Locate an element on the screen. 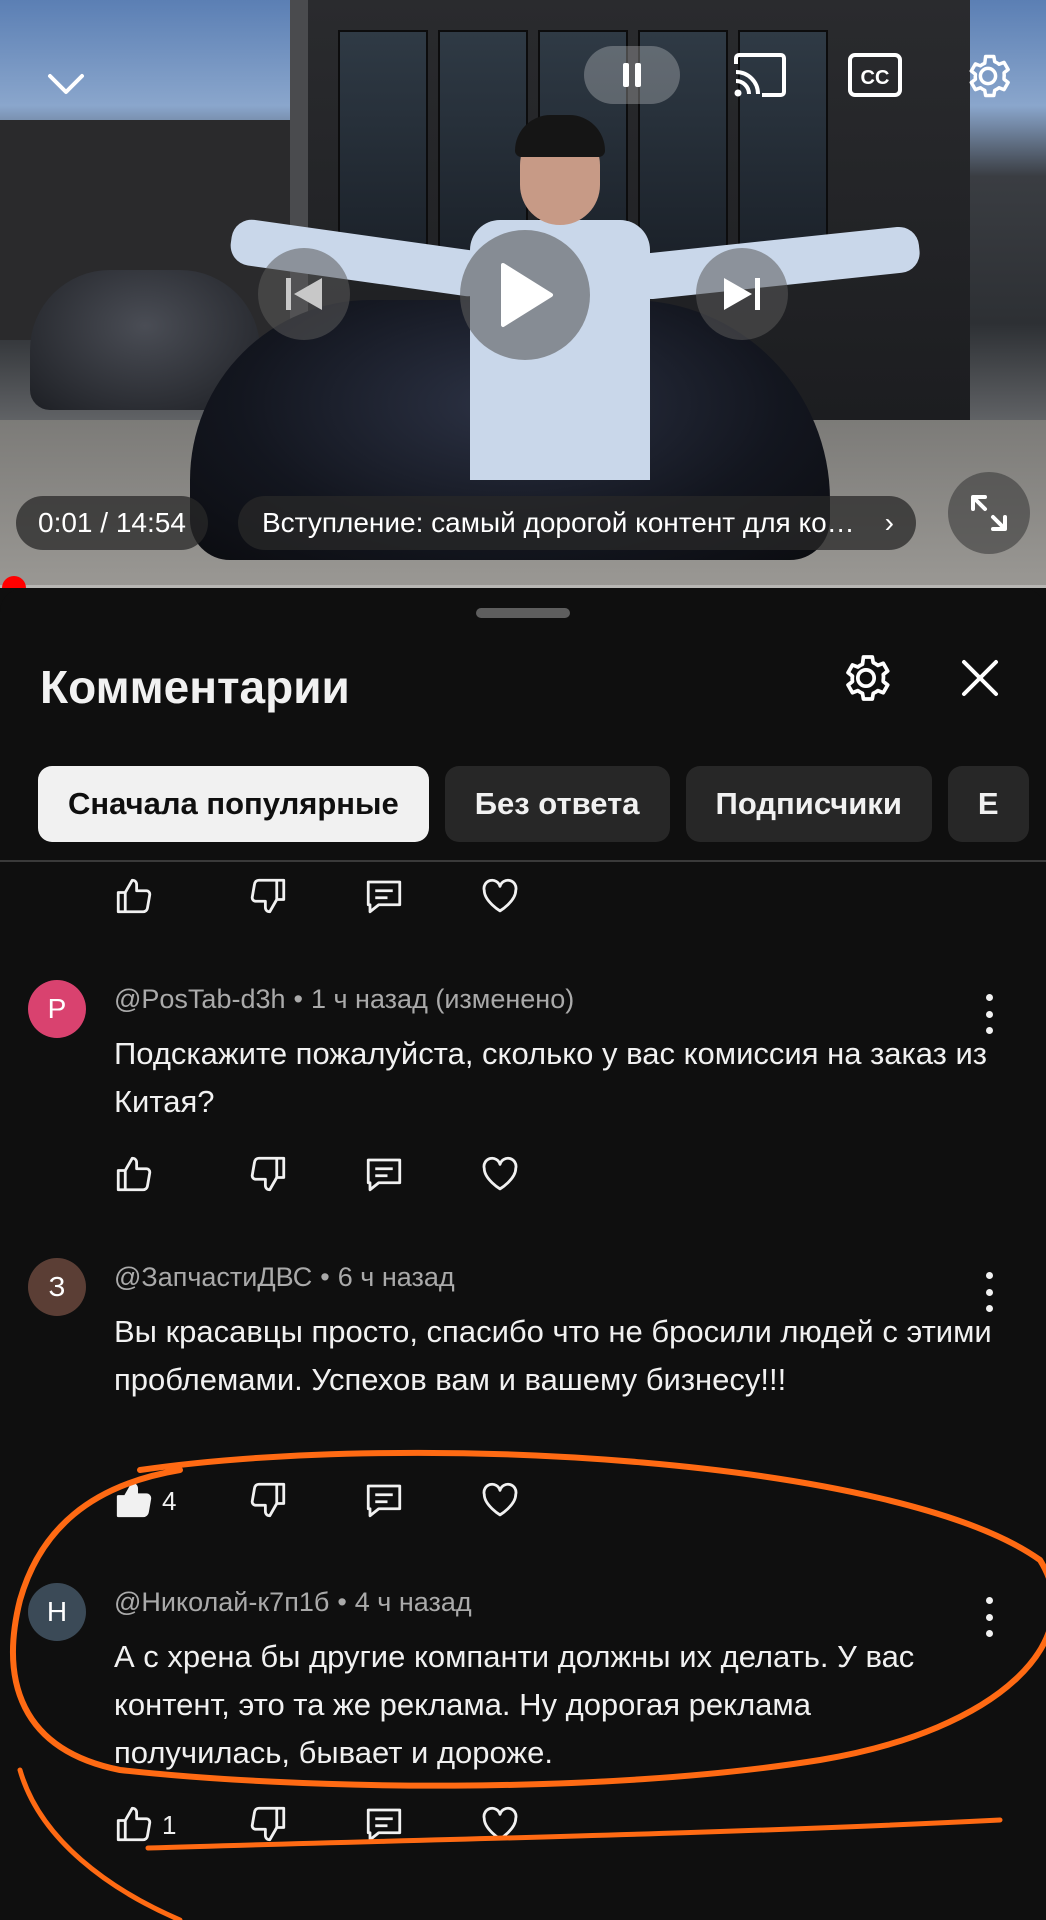 The height and width of the screenshot is (1920, 1046). comment-author: @ЗапчастиДВС is located at coordinates (213, 1277).